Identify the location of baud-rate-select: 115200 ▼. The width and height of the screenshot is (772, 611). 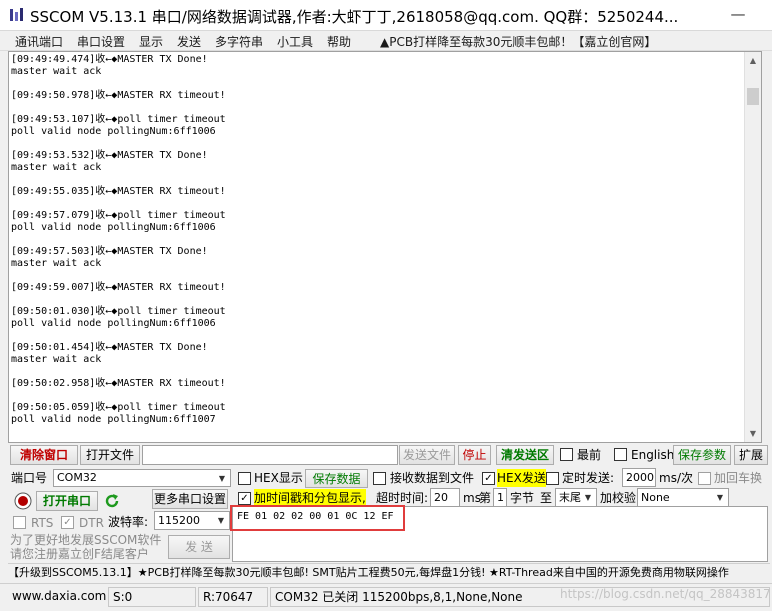
(192, 520).